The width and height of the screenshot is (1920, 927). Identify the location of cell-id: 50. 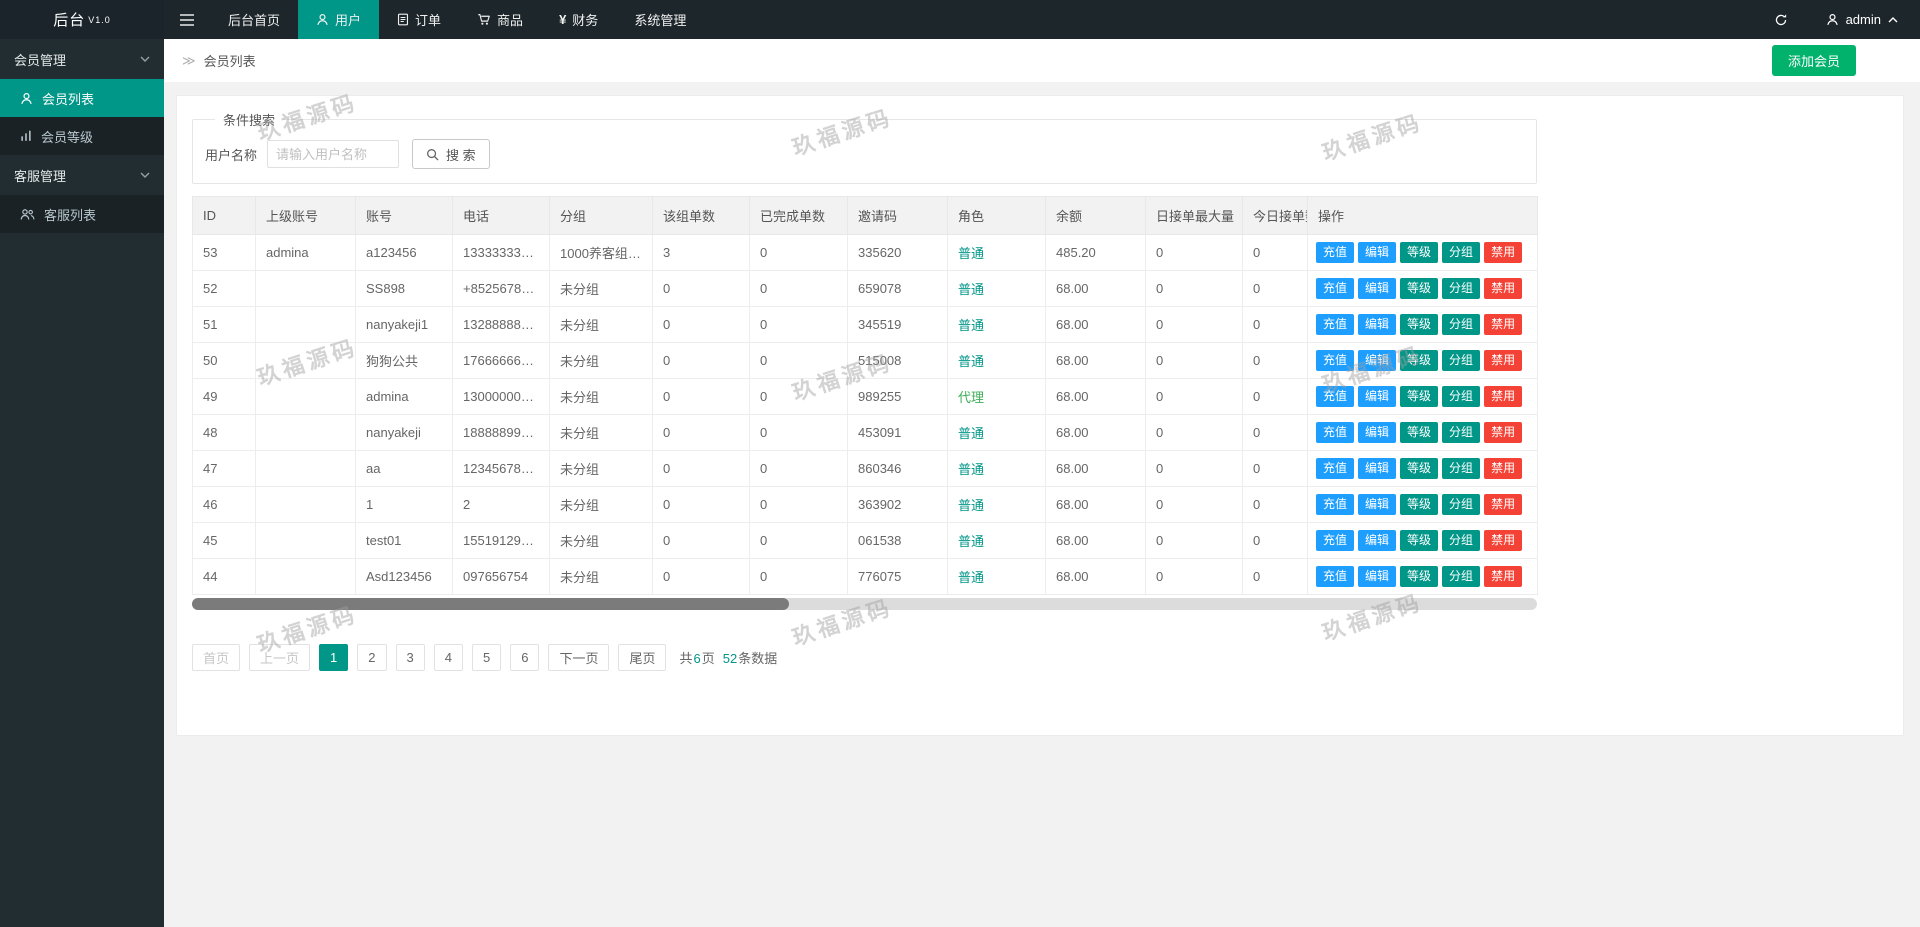
(224, 360).